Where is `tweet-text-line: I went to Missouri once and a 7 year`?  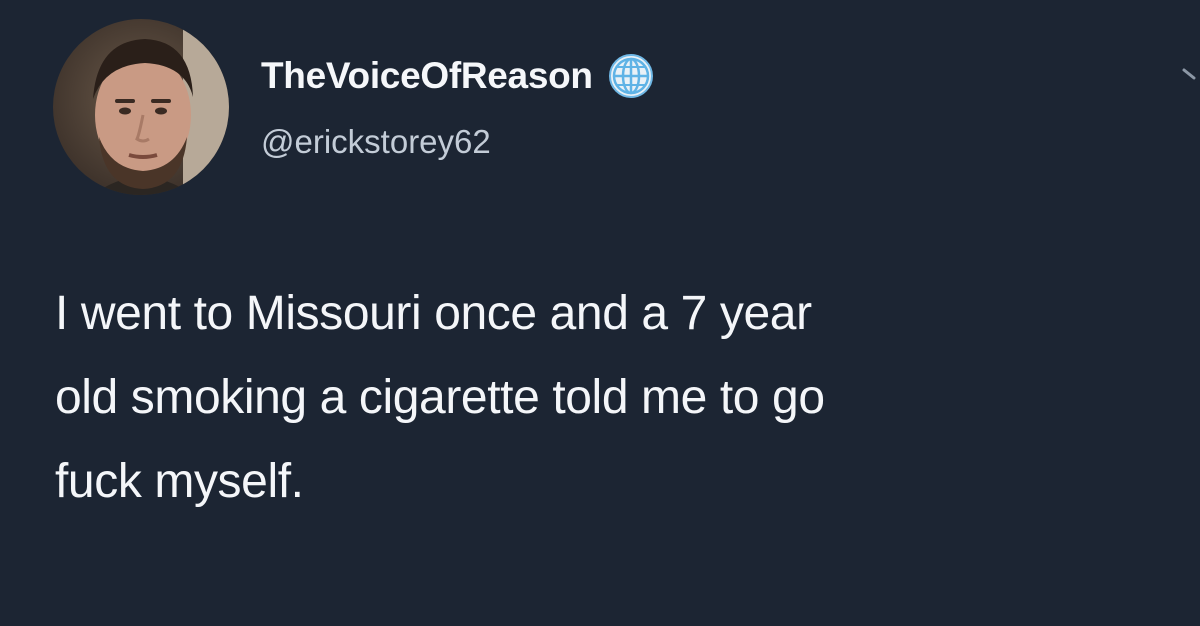 tweet-text-line: I went to Missouri once and a 7 year is located at coordinates (433, 313).